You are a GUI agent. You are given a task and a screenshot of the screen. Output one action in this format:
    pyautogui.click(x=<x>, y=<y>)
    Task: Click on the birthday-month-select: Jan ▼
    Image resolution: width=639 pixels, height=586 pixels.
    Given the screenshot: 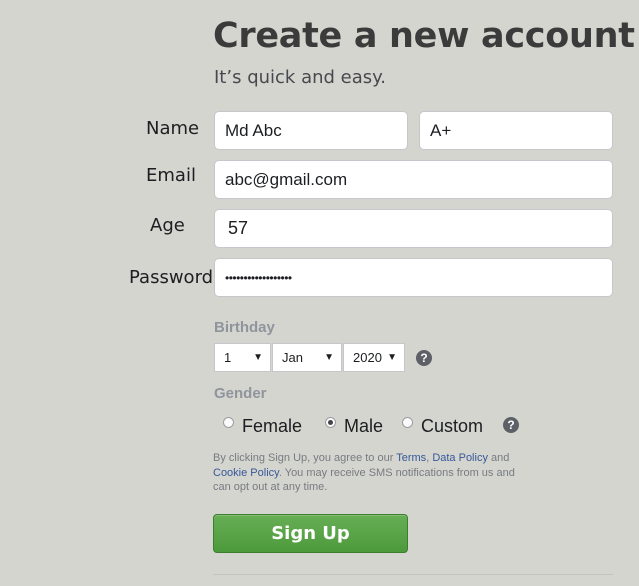 What is the action you would take?
    pyautogui.click(x=307, y=357)
    